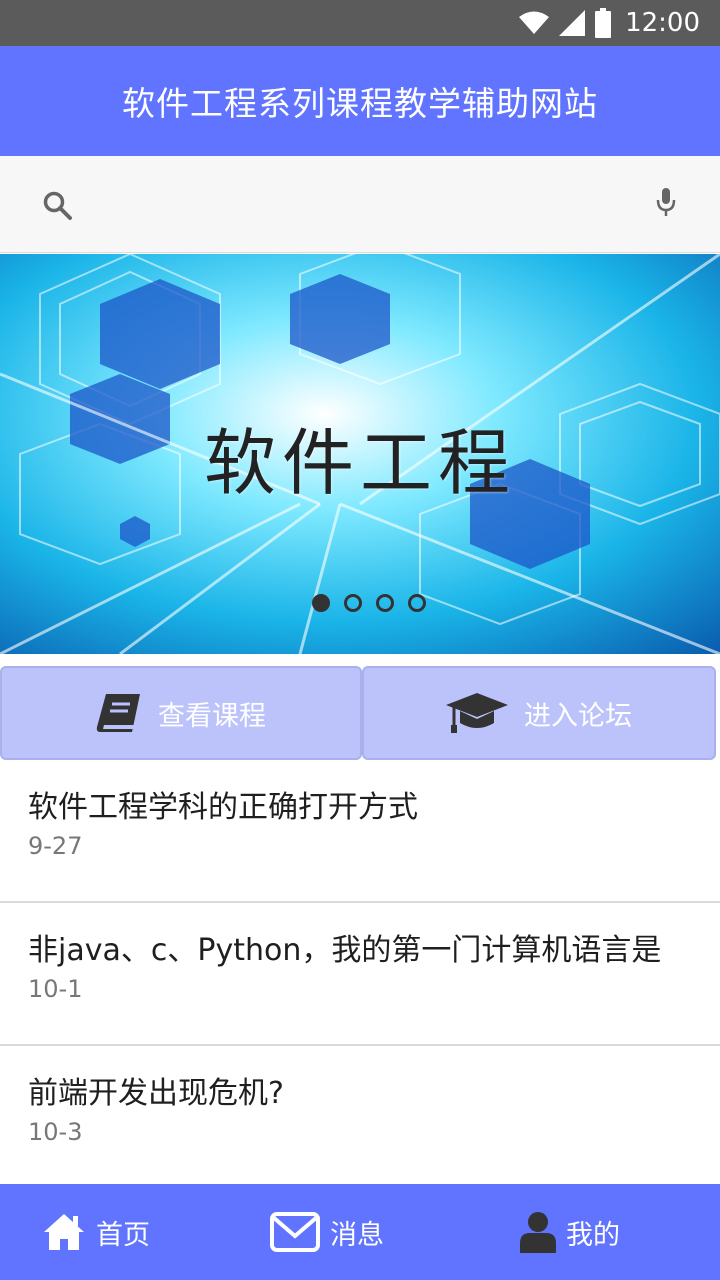 The width and height of the screenshot is (720, 1280). What do you see at coordinates (212, 716) in the screenshot?
I see `view-courses-label: 查看课程` at bounding box center [212, 716].